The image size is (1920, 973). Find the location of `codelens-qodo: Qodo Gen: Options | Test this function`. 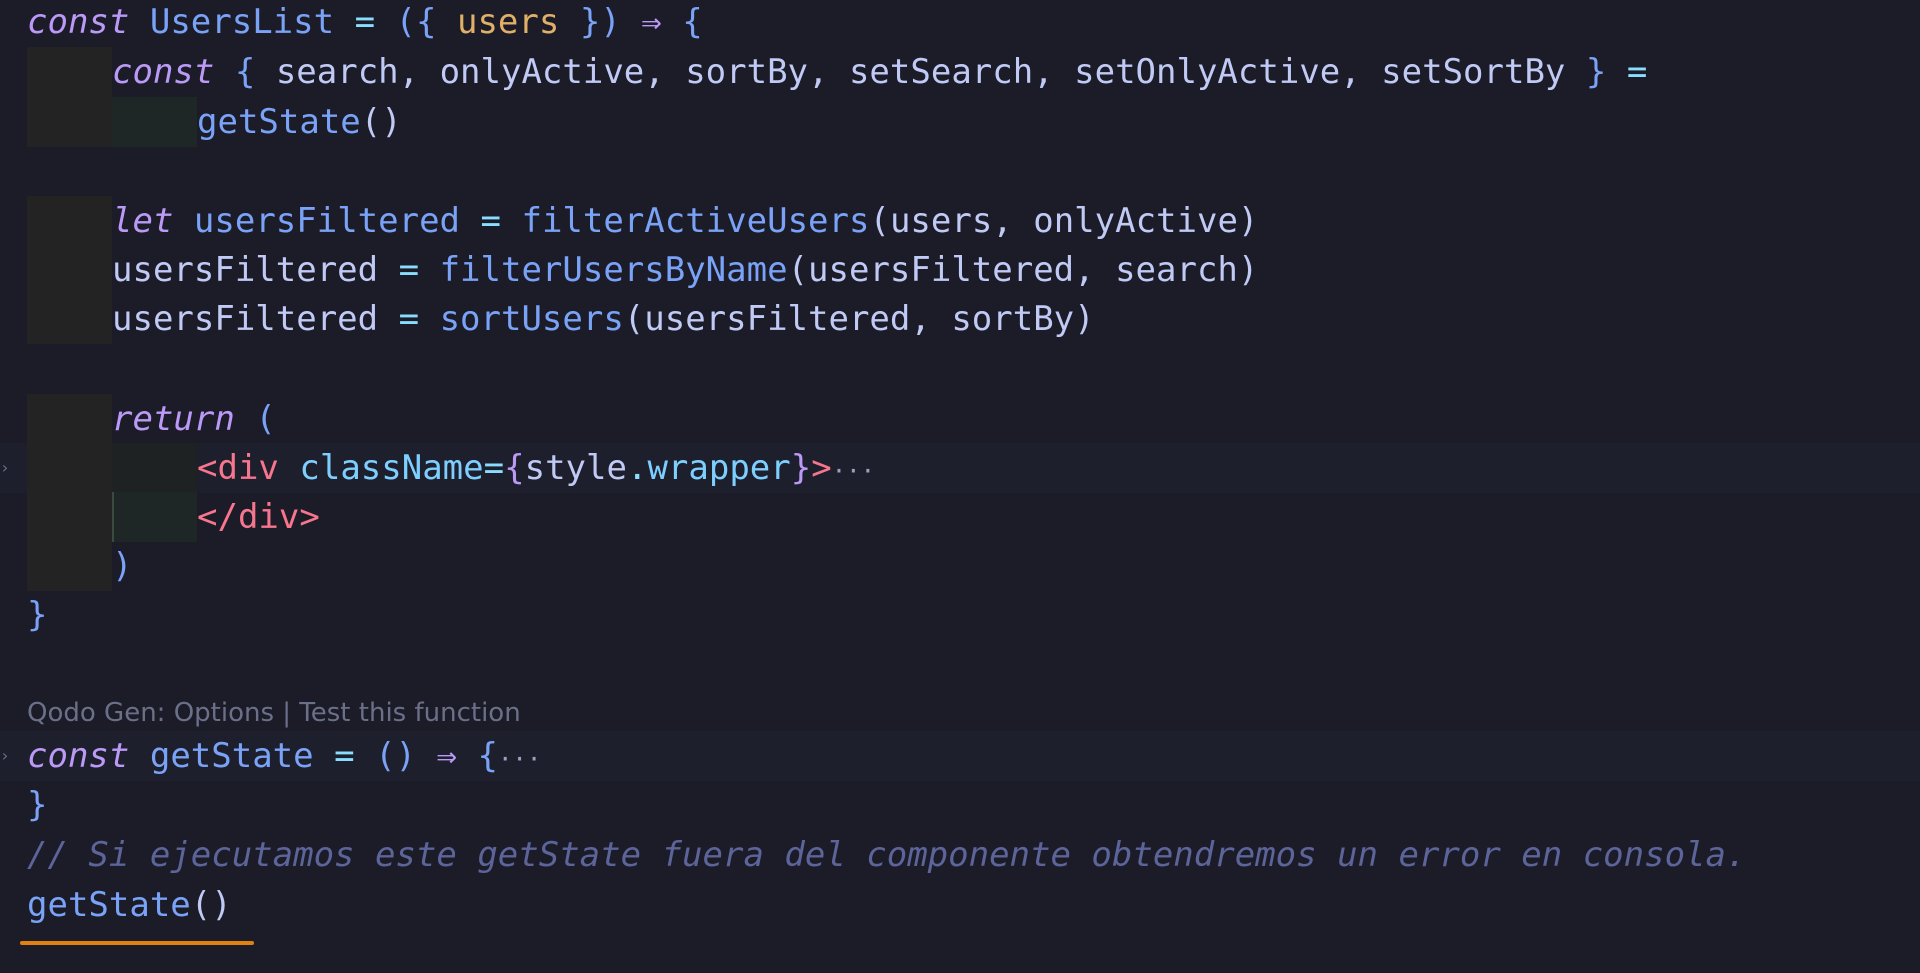

codelens-qodo: Qodo Gen: Options | Test this function is located at coordinates (274, 713).